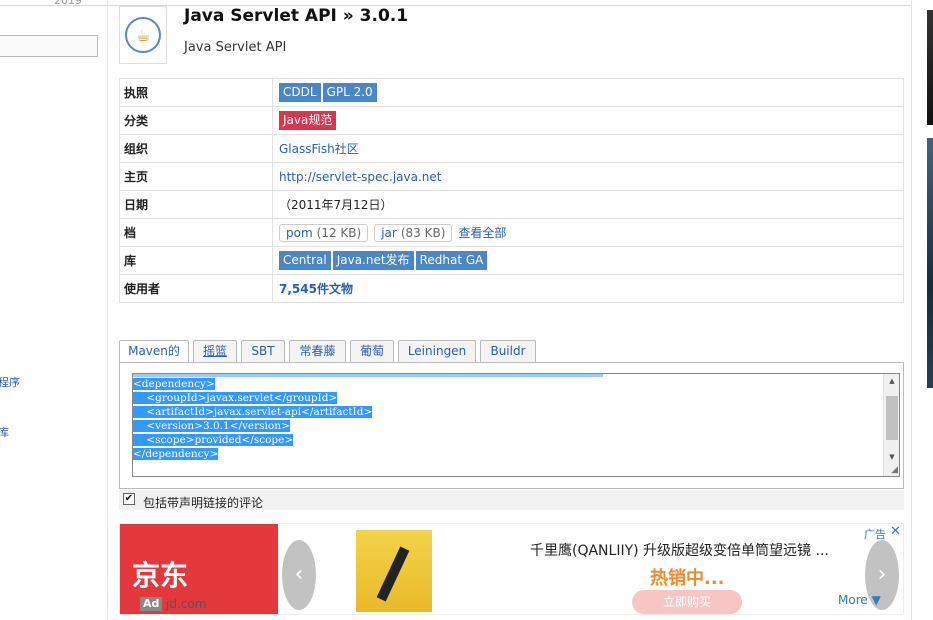  I want to click on scrollbar-thumb, so click(892, 418).